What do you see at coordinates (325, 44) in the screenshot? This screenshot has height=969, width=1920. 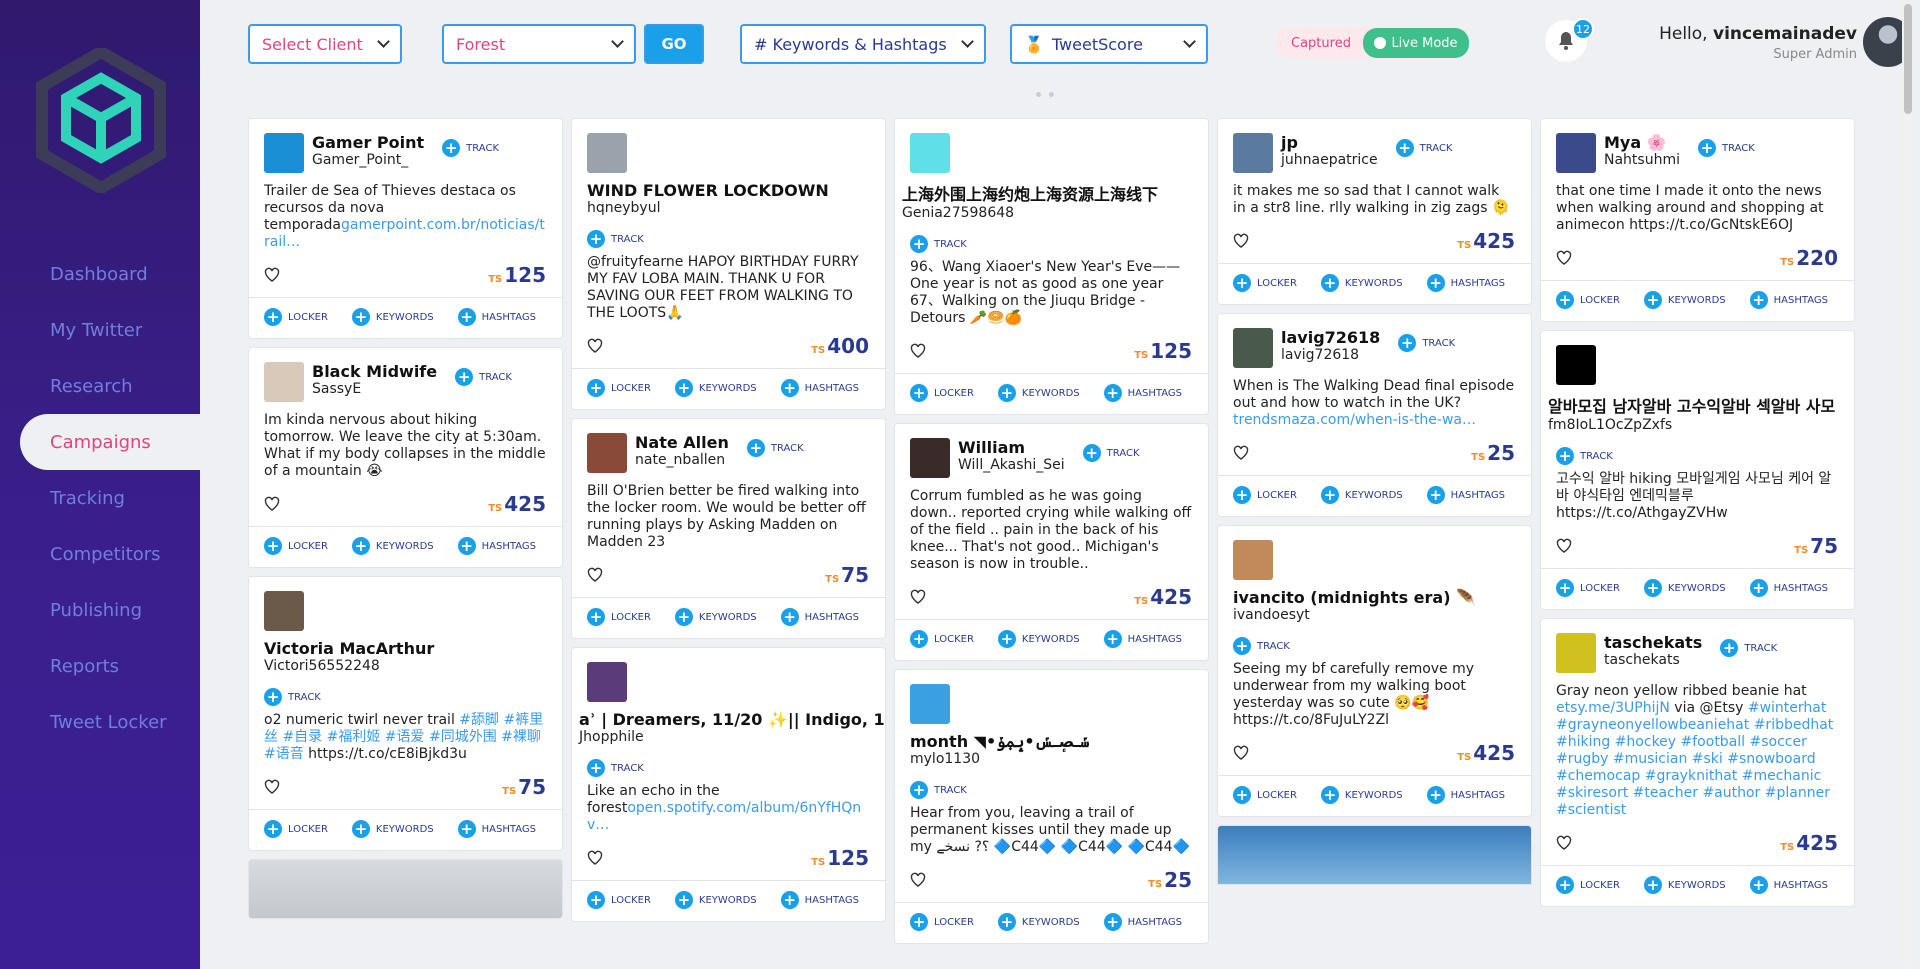 I see `select-client-dropdown: Select Client` at bounding box center [325, 44].